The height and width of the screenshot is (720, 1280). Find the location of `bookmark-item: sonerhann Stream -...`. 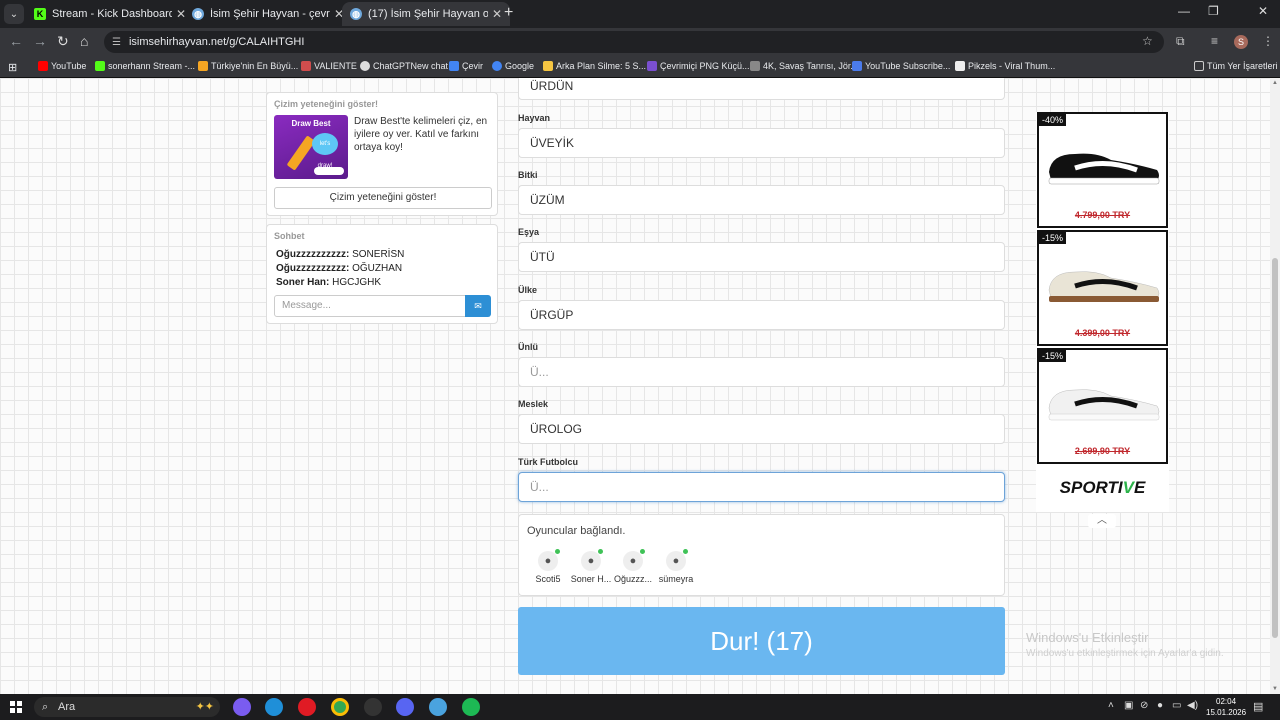

bookmark-item: sonerhann Stream -... is located at coordinates (145, 66).